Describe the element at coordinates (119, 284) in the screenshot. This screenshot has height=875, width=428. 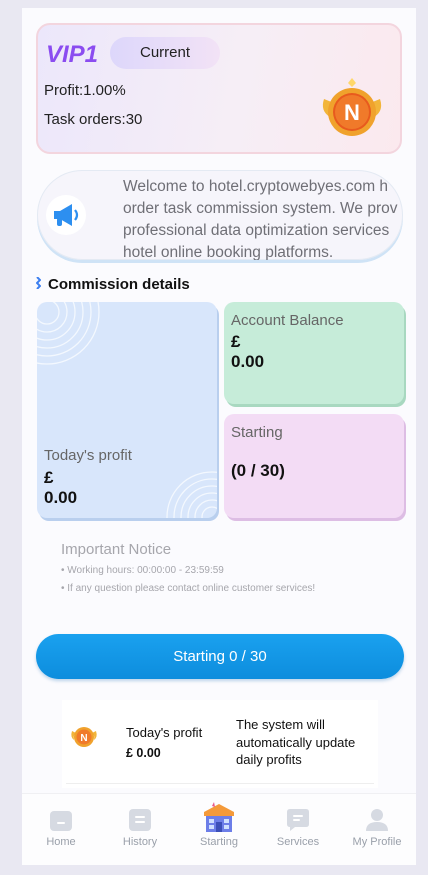
I see `commission-title: Commission details` at that location.